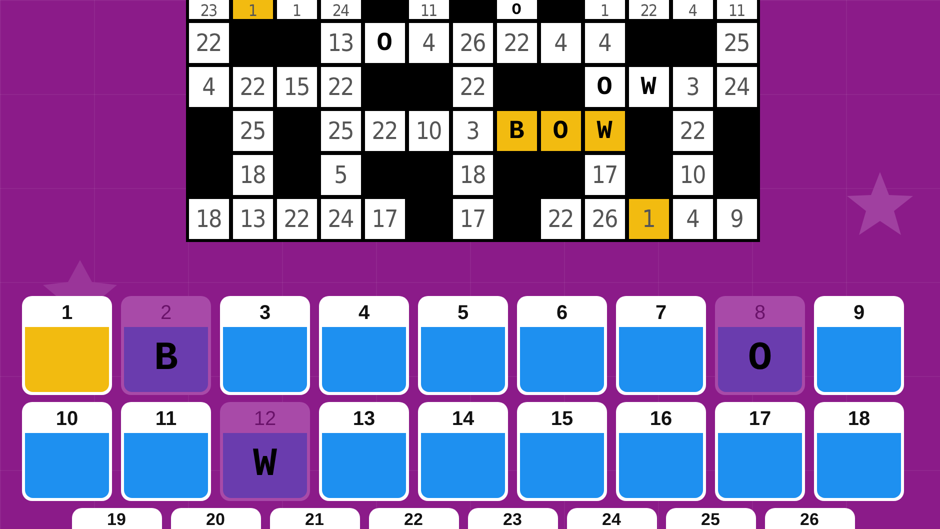 The width and height of the screenshot is (940, 529). What do you see at coordinates (516, 131) in the screenshot?
I see `letter-cell: B` at bounding box center [516, 131].